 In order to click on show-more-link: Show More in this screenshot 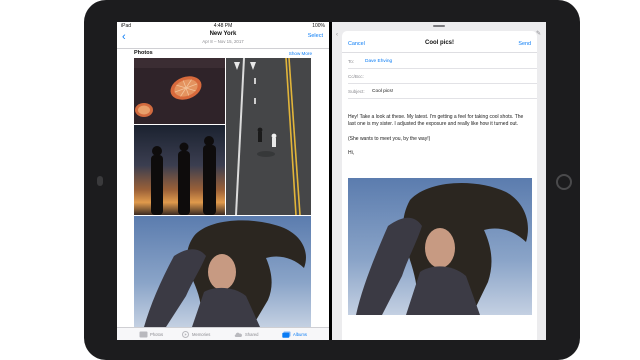, I will do `click(300, 53)`.